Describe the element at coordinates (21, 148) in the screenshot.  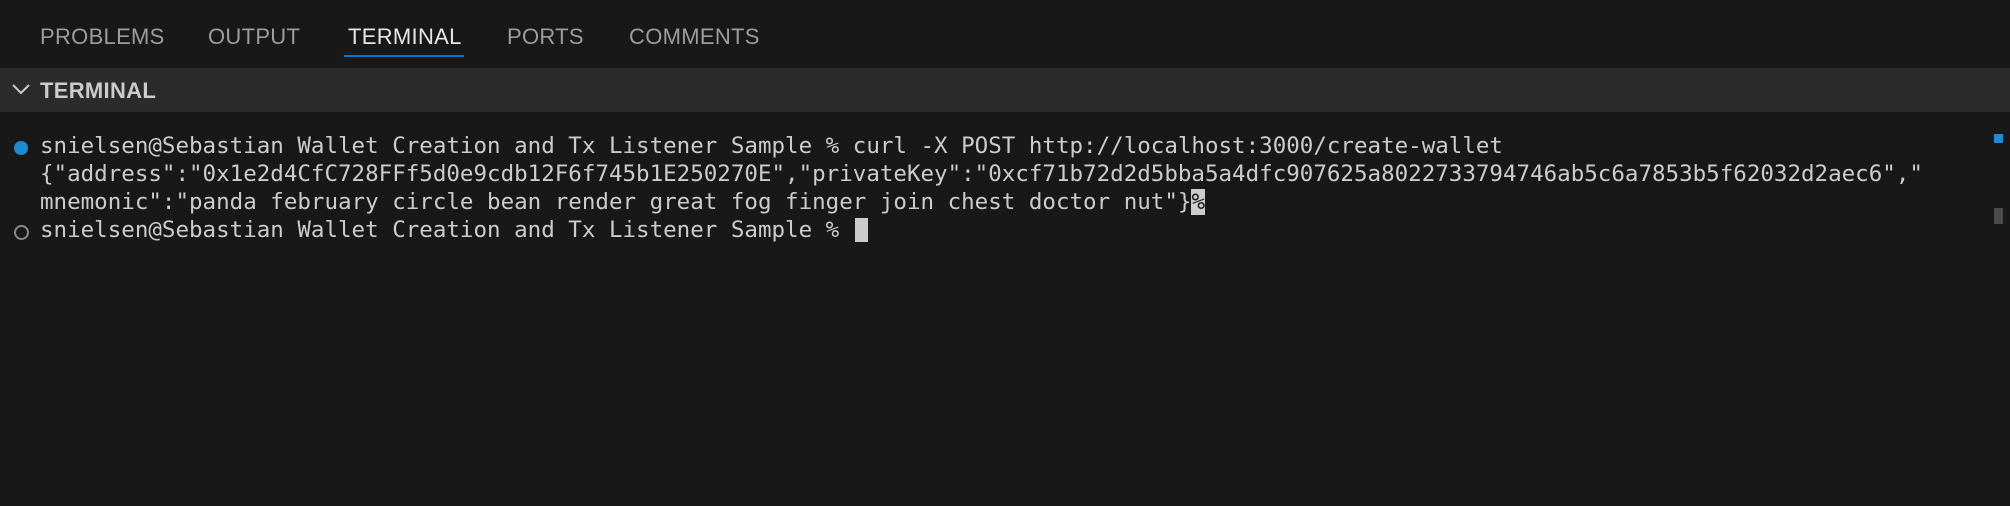
I see `command-success-dot-icon` at that location.